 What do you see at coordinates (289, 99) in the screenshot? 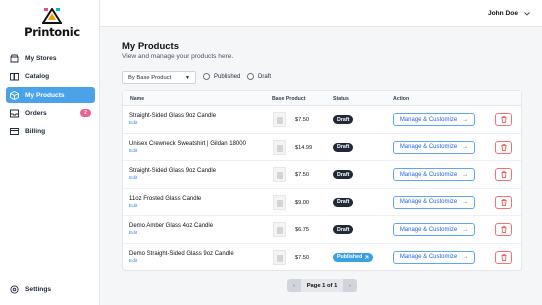
I see `column-header-base-product: Base Product` at bounding box center [289, 99].